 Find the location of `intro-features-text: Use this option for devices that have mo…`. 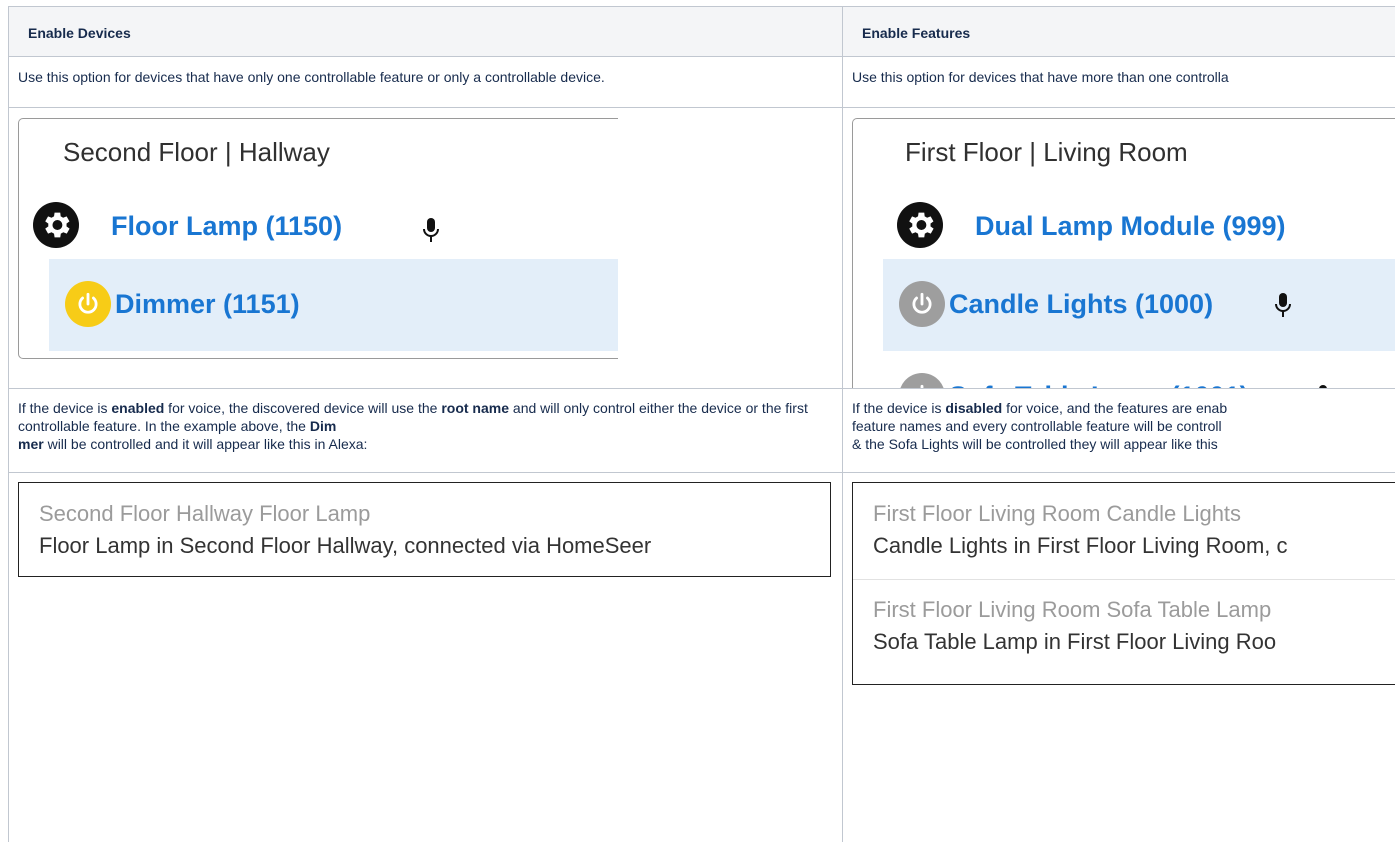

intro-features-text: Use this option for devices that have mo… is located at coordinates (1040, 77).